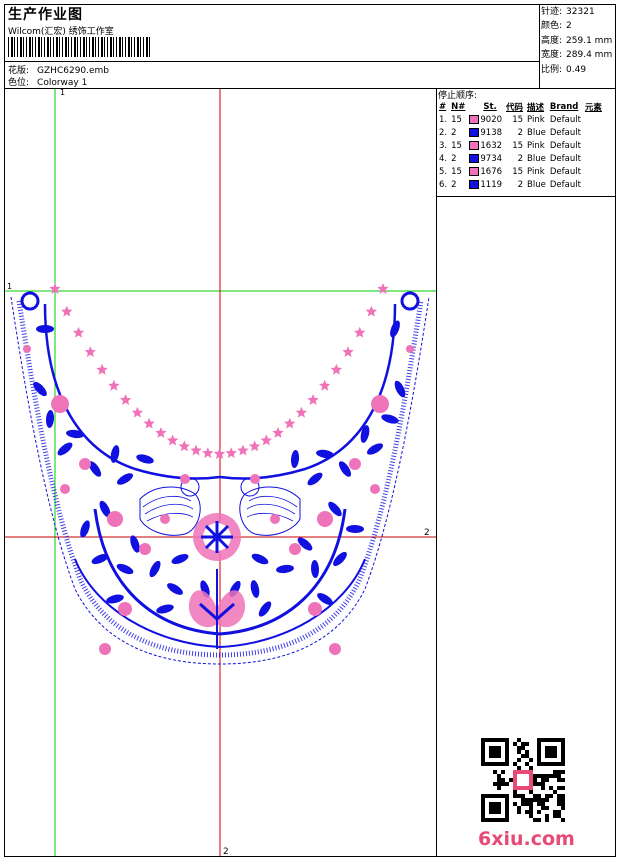  I want to click on row-n: 2, so click(454, 184).